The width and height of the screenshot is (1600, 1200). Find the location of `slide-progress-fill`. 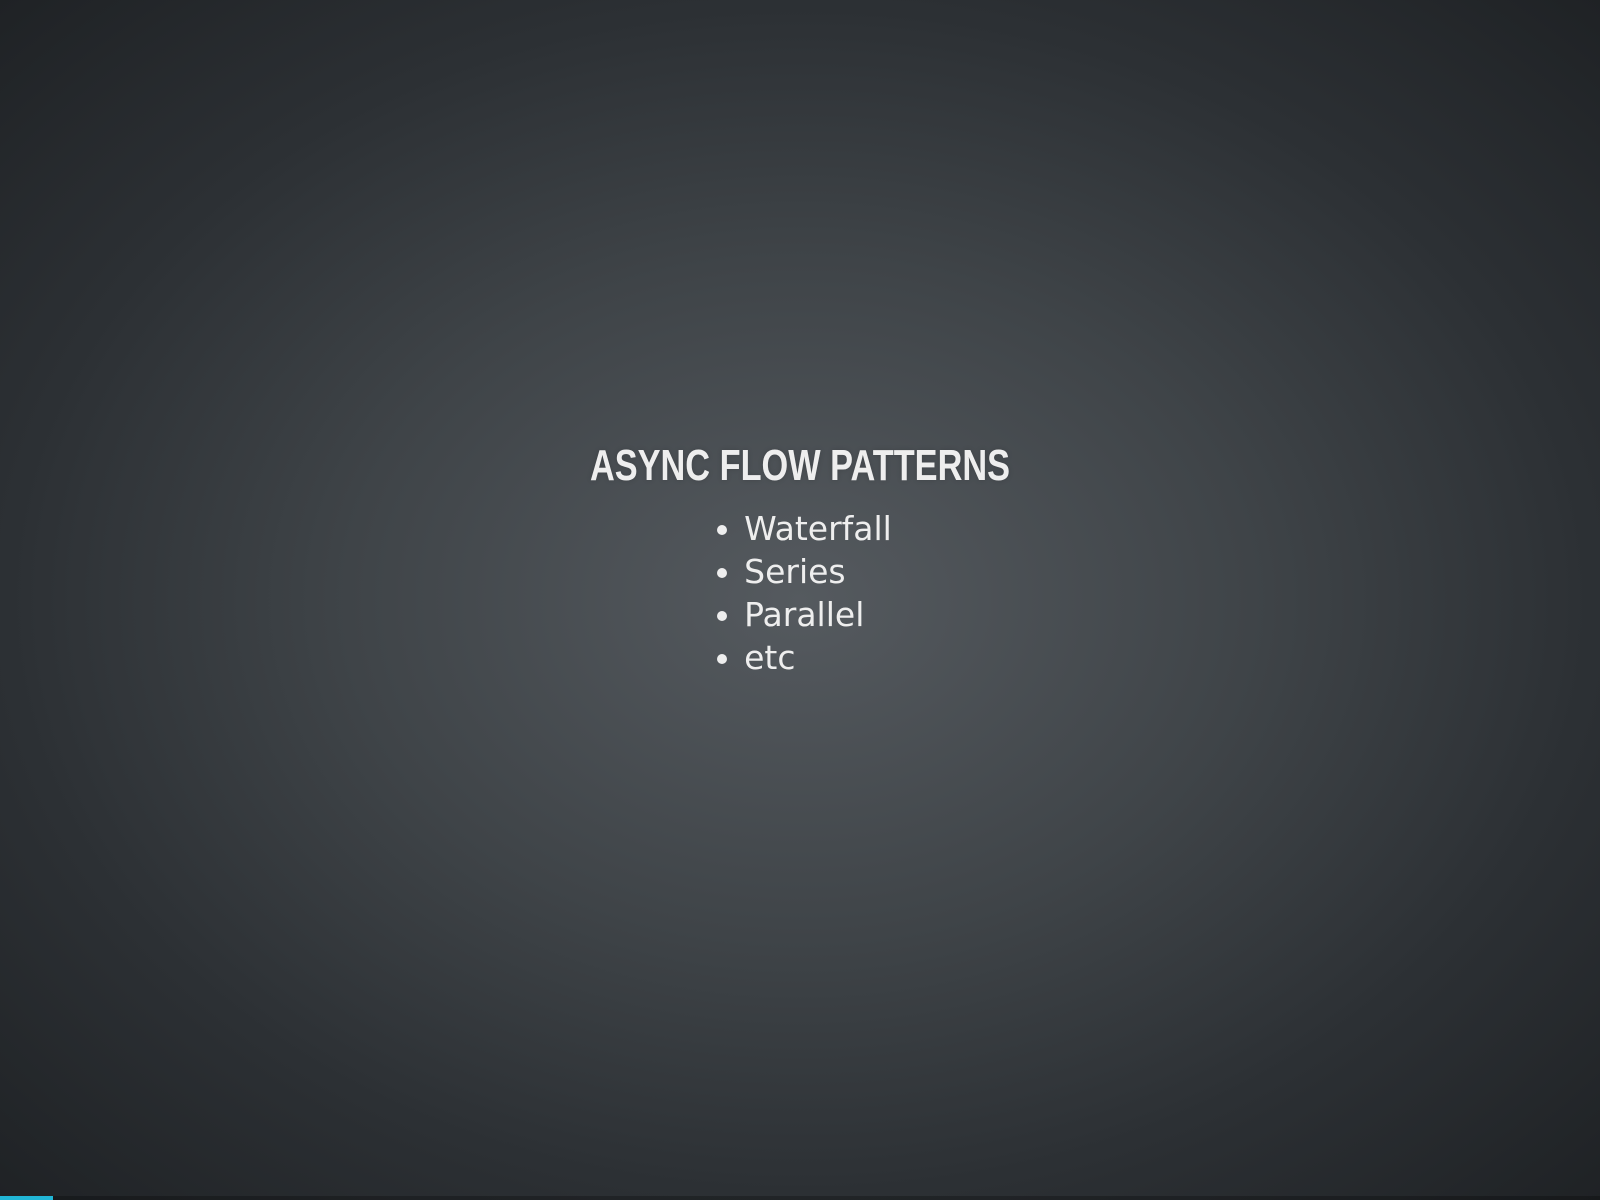

slide-progress-fill is located at coordinates (26, 1198).